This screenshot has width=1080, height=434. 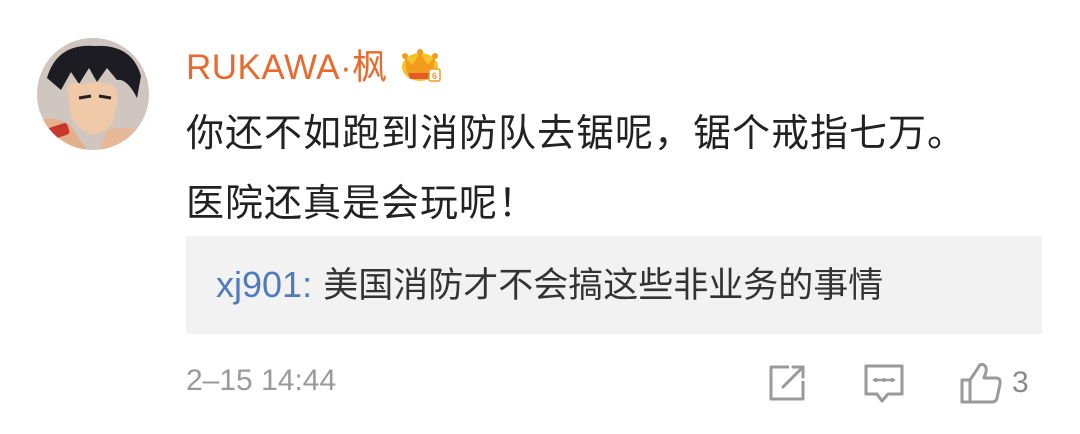 I want to click on share-button, so click(x=787, y=383).